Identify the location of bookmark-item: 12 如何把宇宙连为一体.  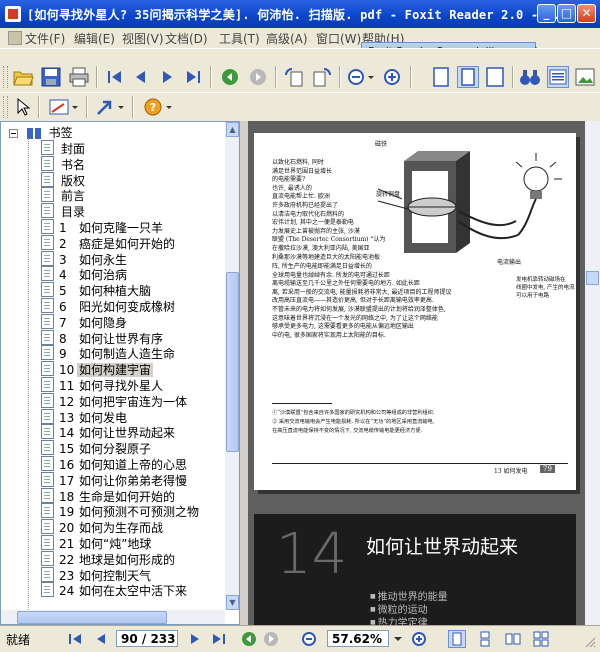
(115, 400).